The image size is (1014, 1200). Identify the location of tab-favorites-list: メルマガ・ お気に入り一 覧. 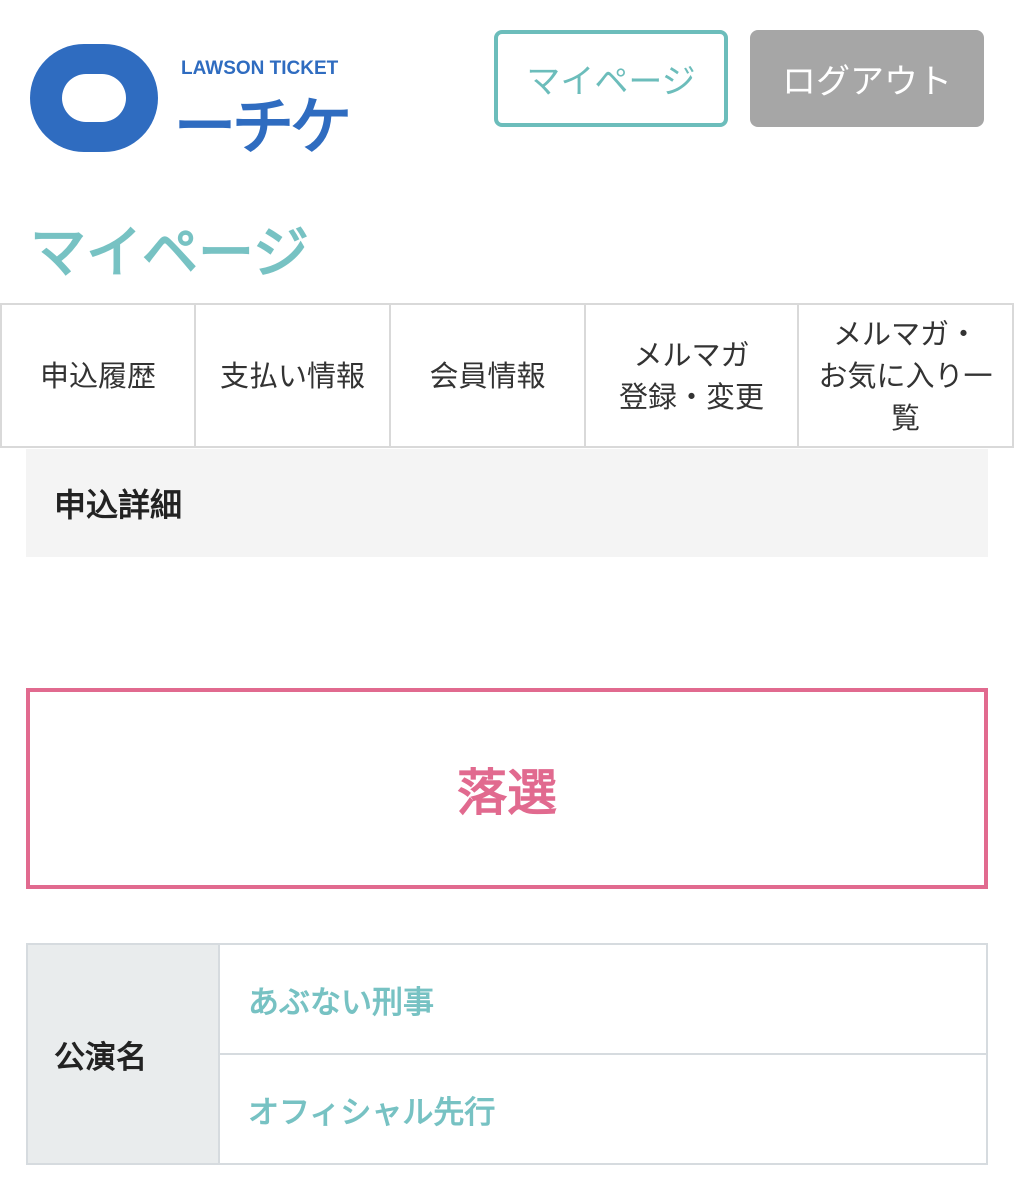
(906, 375).